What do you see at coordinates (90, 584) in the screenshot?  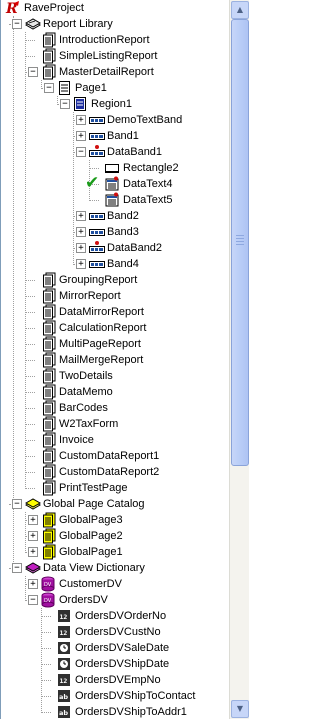 I see `tree-node-label: CustomerDV` at bounding box center [90, 584].